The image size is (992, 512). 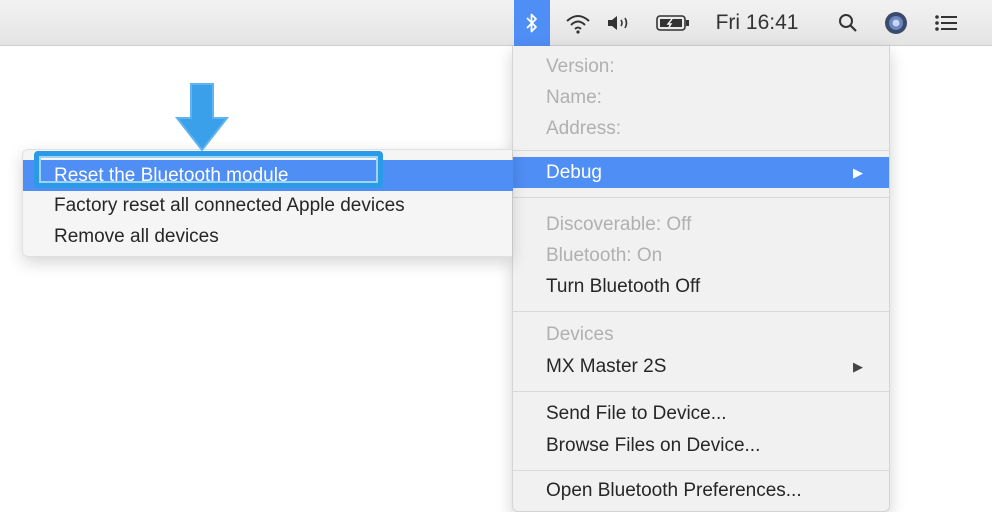 I want to click on wifi-status-item, so click(x=578, y=23).